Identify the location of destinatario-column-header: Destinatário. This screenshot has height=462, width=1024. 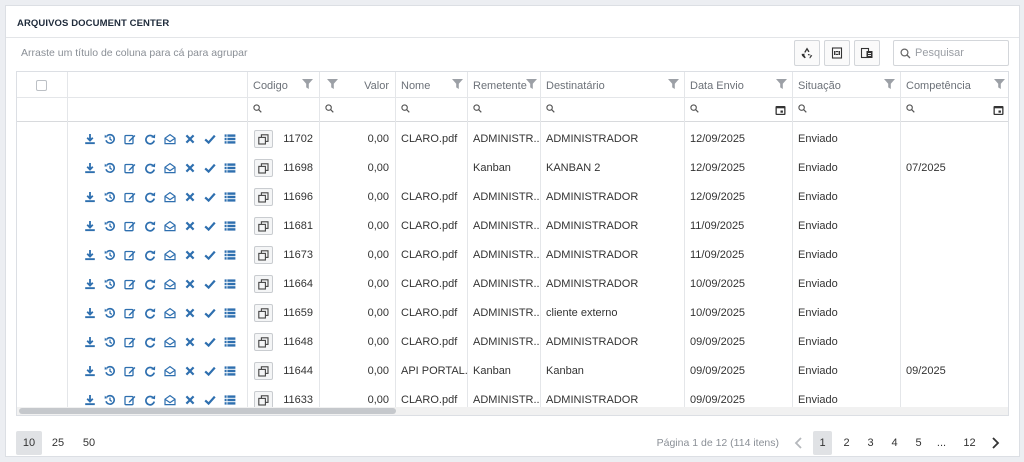
(612, 85).